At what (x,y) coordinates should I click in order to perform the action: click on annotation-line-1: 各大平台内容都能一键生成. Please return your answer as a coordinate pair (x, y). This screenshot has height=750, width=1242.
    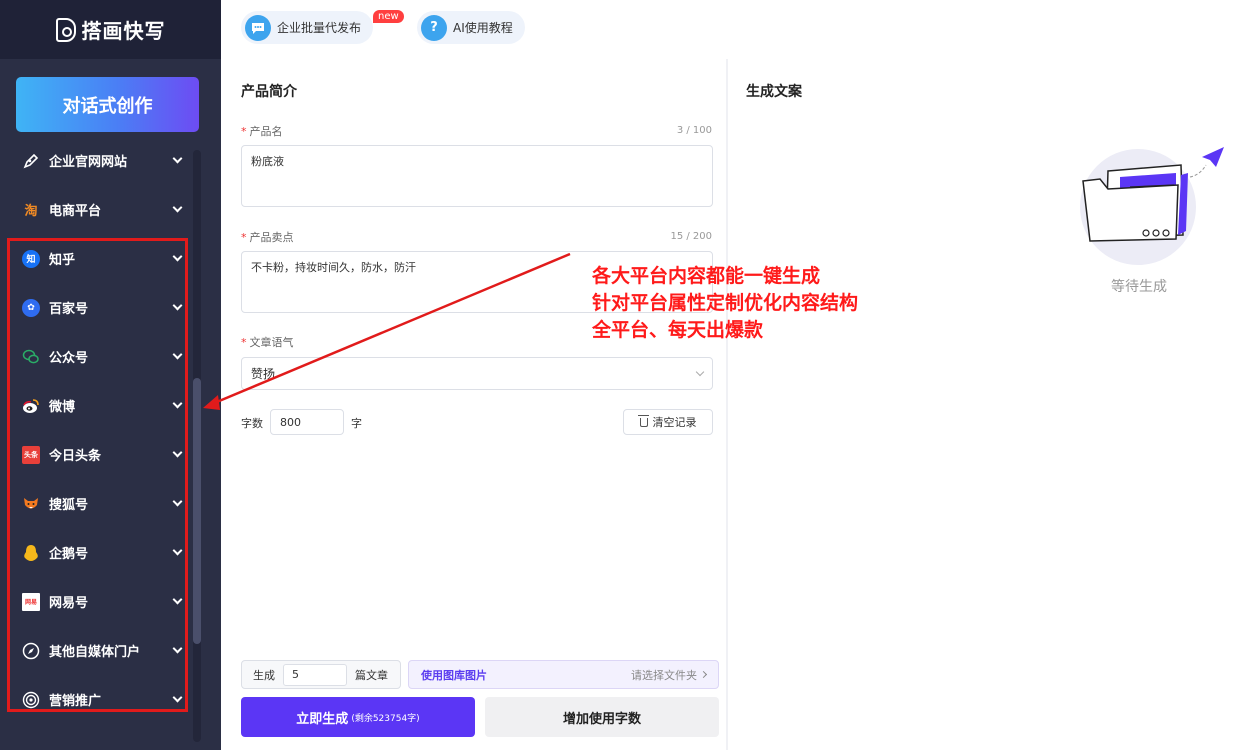
    Looking at the image, I should click on (706, 276).